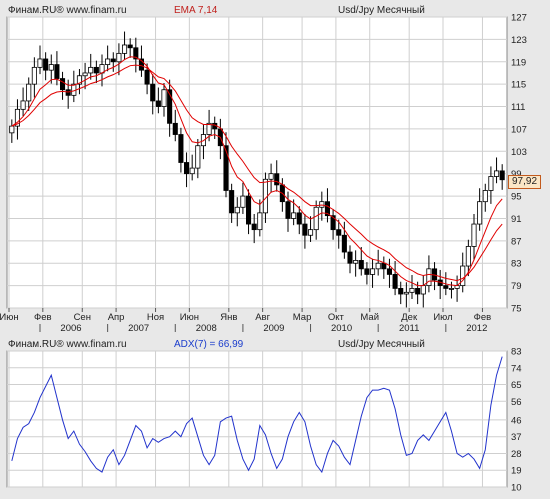 Image resolution: width=550 pixels, height=499 pixels. Describe the element at coordinates (409, 328) in the screenshot. I see `x-year-label: 2011` at that location.